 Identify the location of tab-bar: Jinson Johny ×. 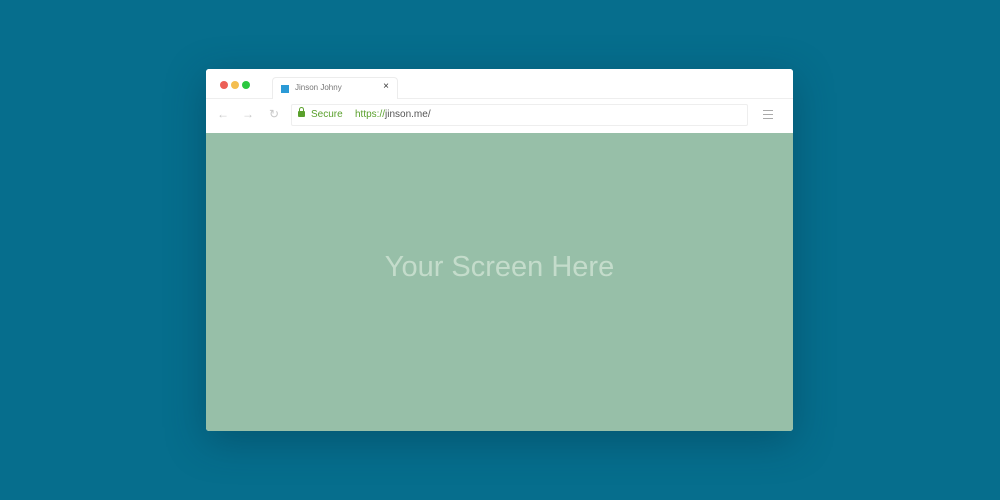
(499, 84).